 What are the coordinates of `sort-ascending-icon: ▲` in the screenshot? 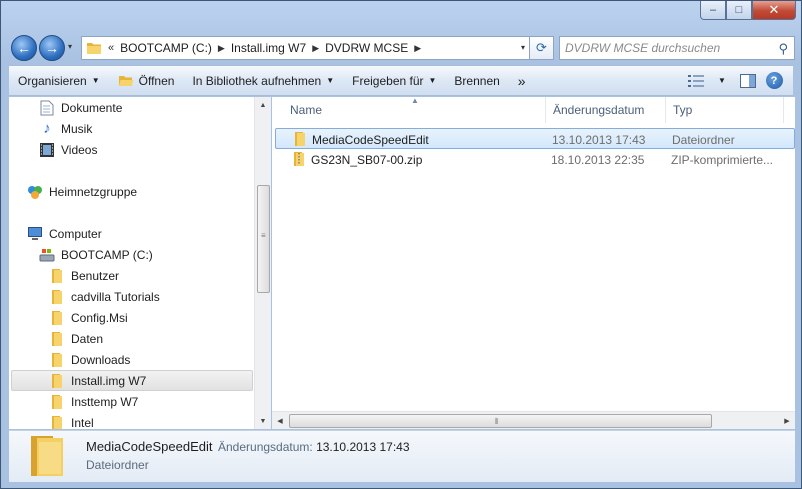 It's located at (415, 100).